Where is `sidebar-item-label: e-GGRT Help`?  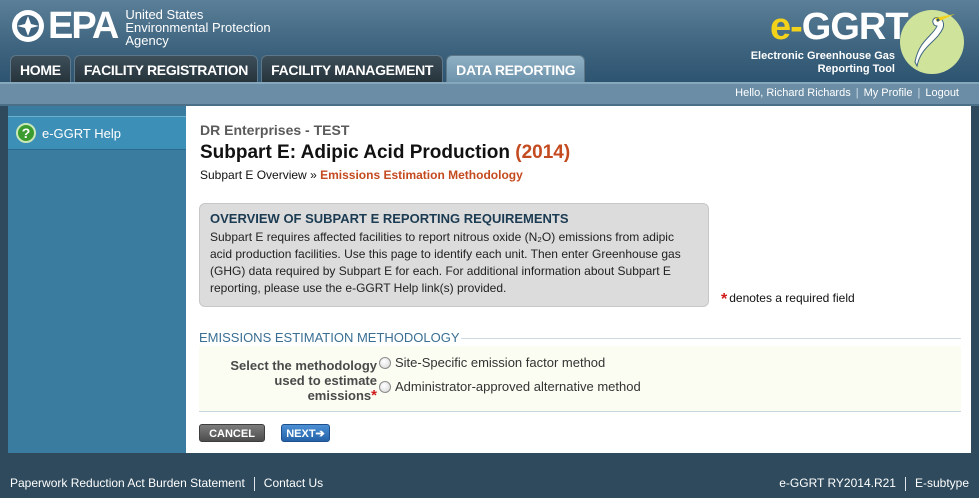
sidebar-item-label: e-GGRT Help is located at coordinates (81, 133).